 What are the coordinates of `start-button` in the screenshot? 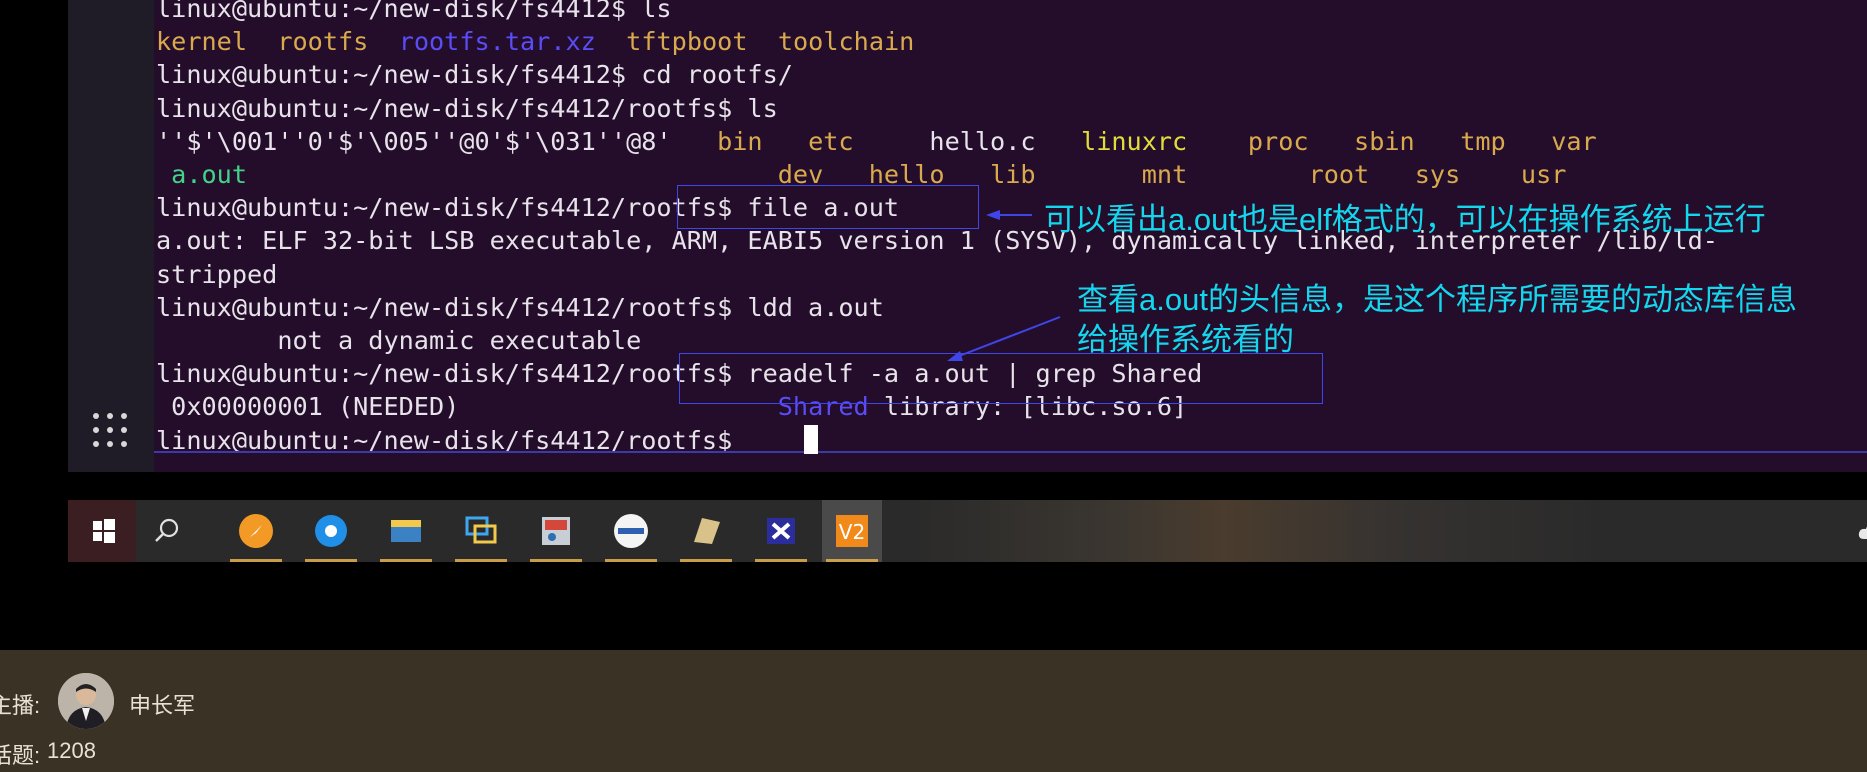 It's located at (102, 531).